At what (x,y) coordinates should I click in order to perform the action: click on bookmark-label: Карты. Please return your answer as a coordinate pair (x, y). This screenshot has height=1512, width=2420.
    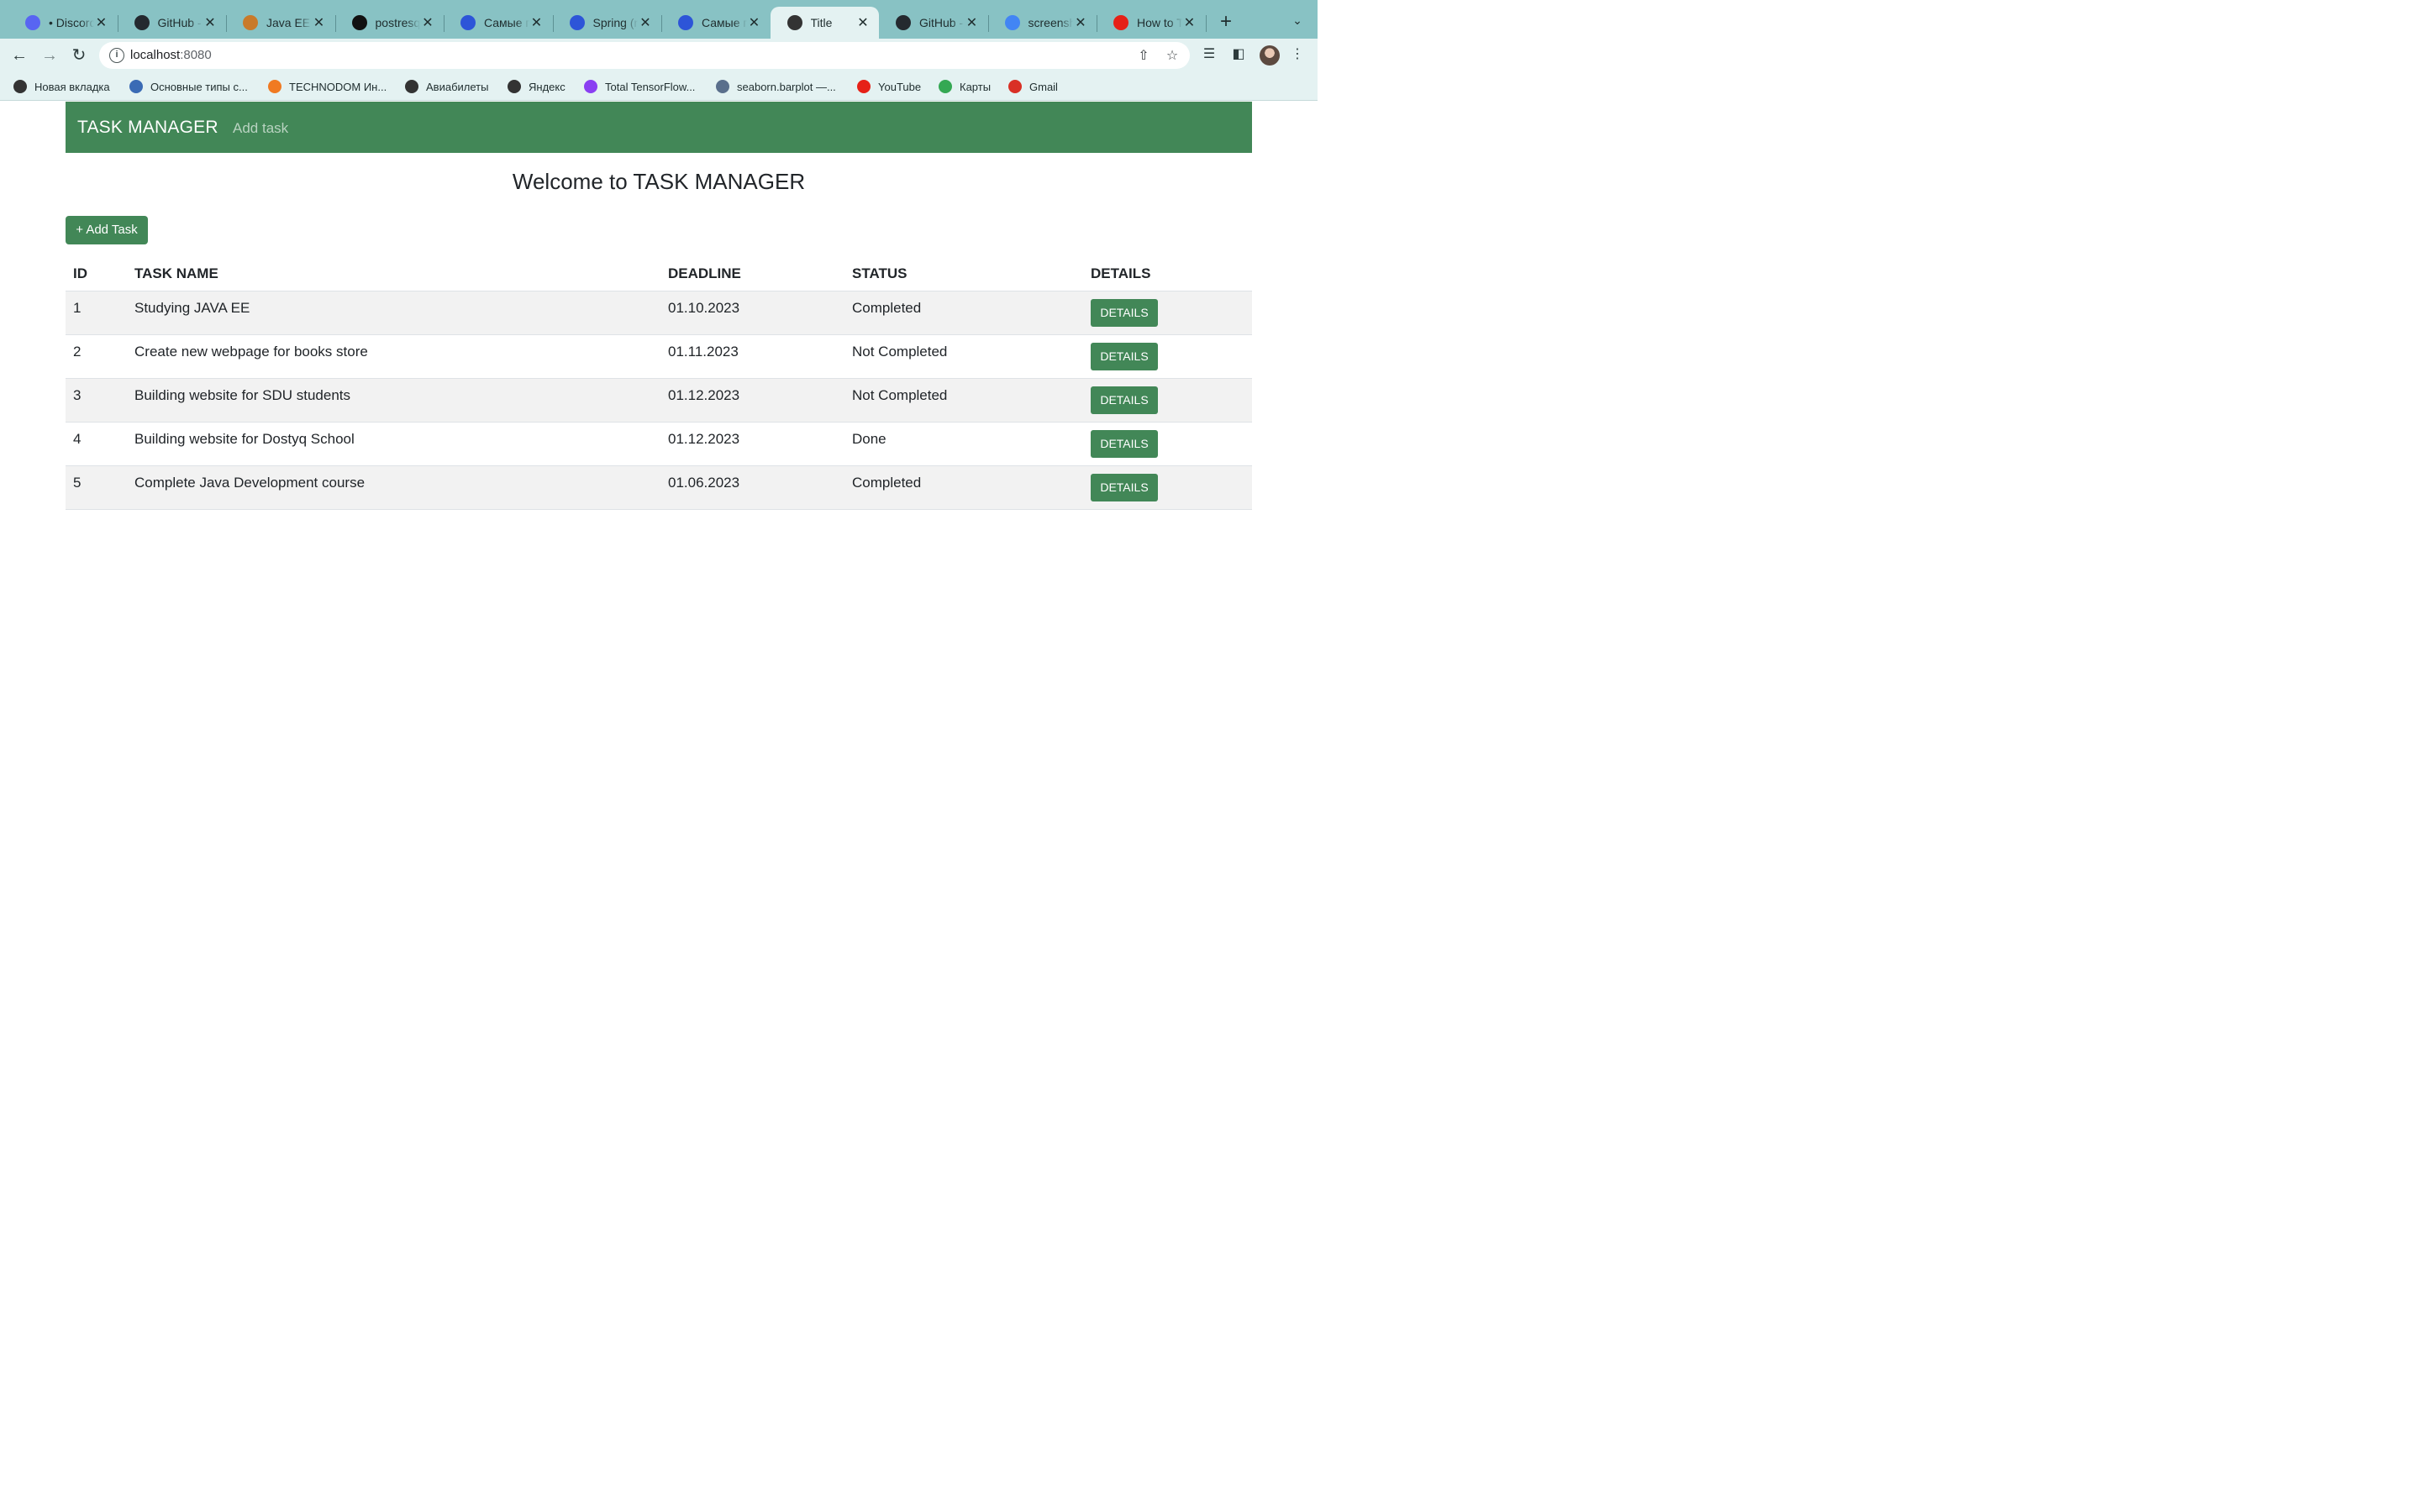
    Looking at the image, I should click on (976, 86).